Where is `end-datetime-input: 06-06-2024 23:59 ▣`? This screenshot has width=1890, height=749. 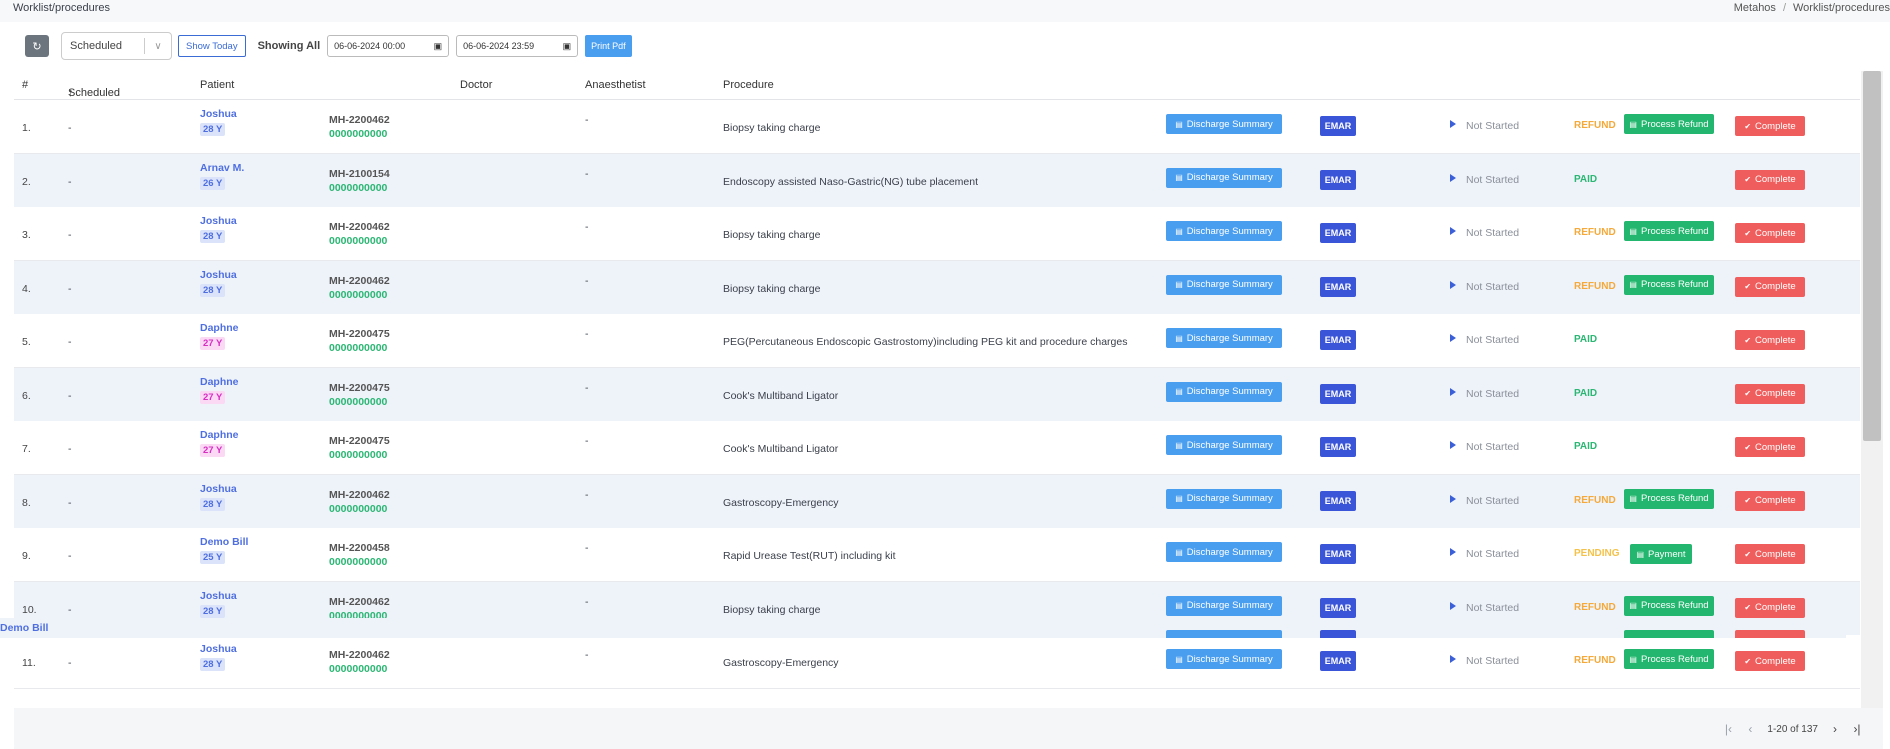
end-datetime-input: 06-06-2024 23:59 ▣ is located at coordinates (517, 46).